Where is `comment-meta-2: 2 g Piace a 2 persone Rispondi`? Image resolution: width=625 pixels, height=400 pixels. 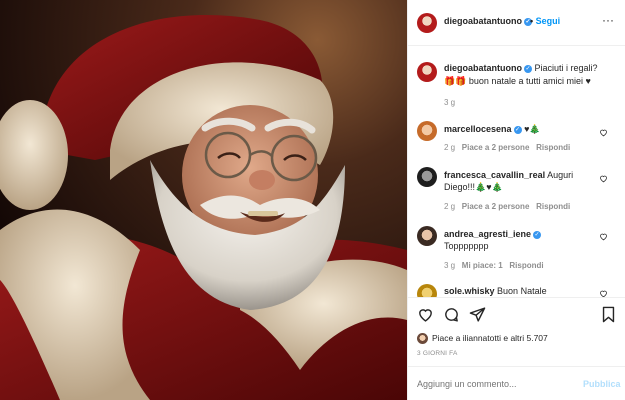 comment-meta-2: 2 g Piace a 2 persone Rispondi is located at coordinates (507, 206).